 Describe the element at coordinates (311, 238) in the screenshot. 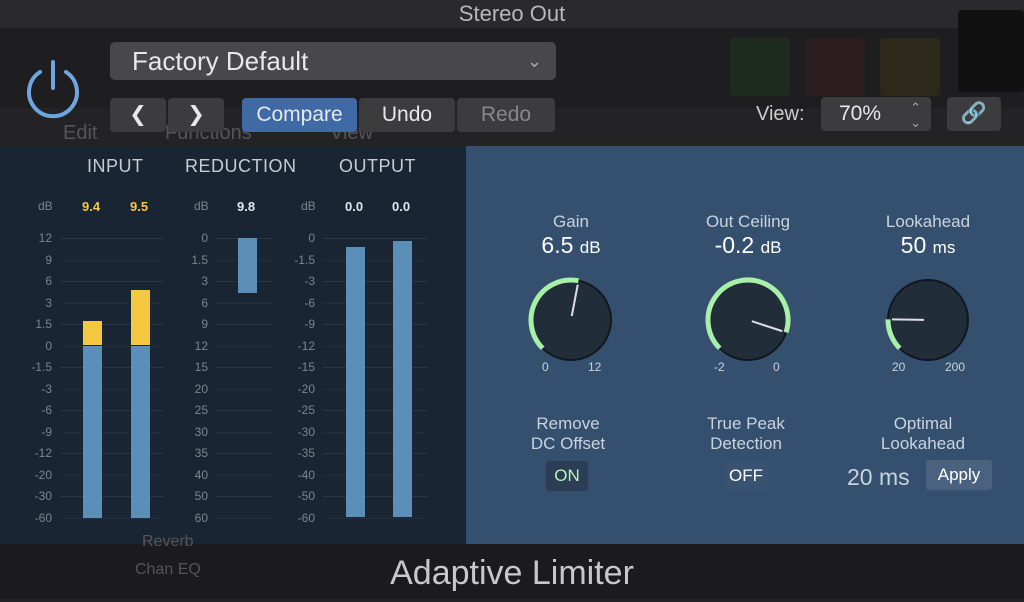

I see `output-tick-label: 0` at that location.